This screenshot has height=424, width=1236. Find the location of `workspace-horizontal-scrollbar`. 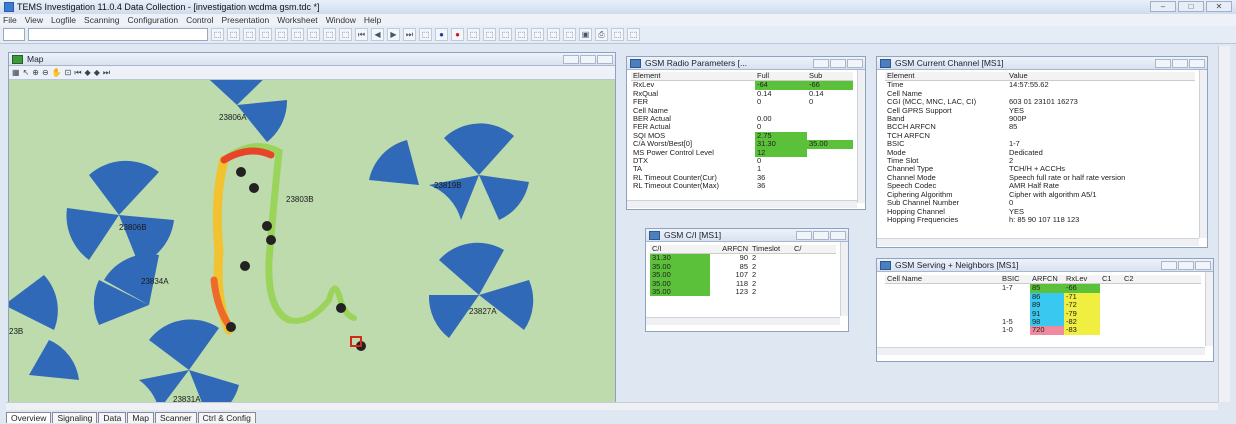

workspace-horizontal-scrollbar is located at coordinates (612, 406).